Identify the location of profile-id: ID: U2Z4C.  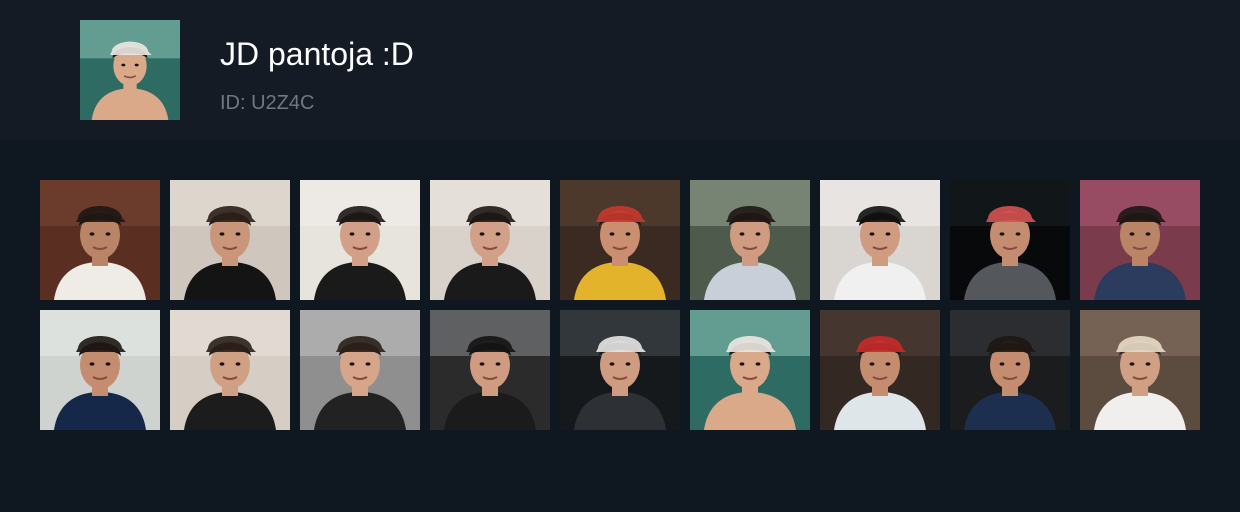
(267, 103).